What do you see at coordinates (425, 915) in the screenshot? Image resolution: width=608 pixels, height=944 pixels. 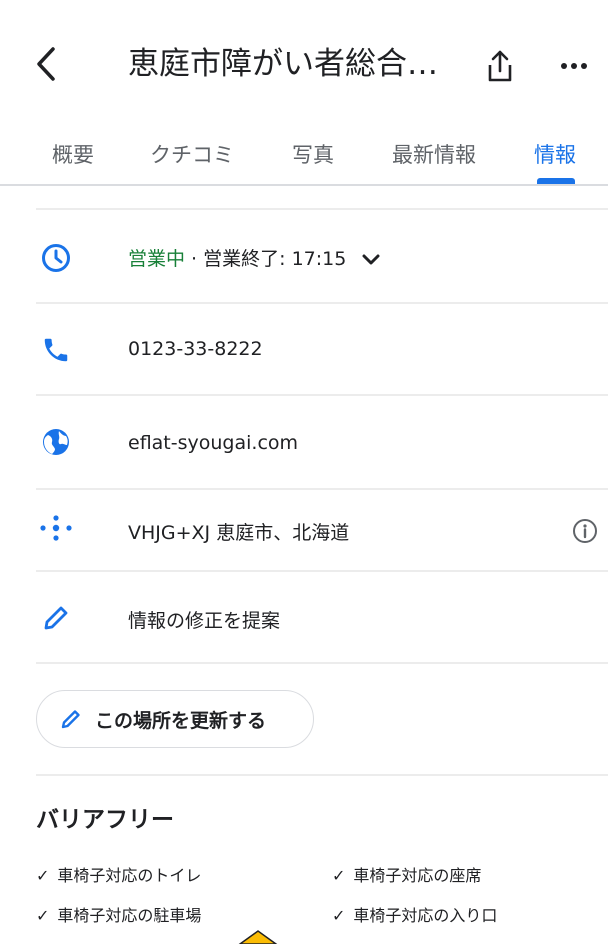 I see `feature-label: 車椅子対応の入り口` at bounding box center [425, 915].